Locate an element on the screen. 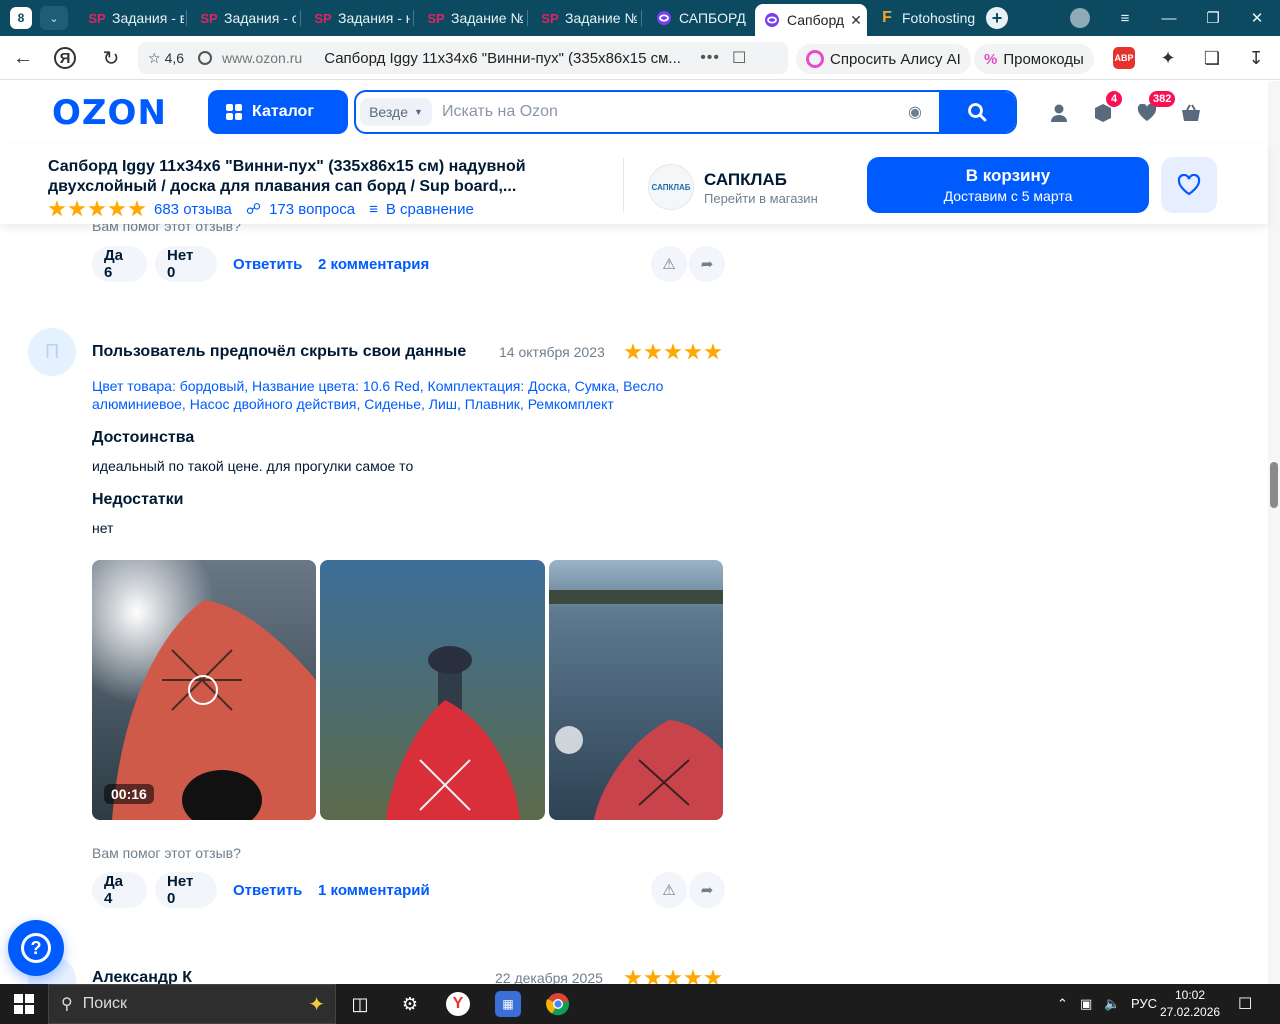 The image size is (1280, 1024). seller-name: САПКЛАБ is located at coordinates (745, 180).